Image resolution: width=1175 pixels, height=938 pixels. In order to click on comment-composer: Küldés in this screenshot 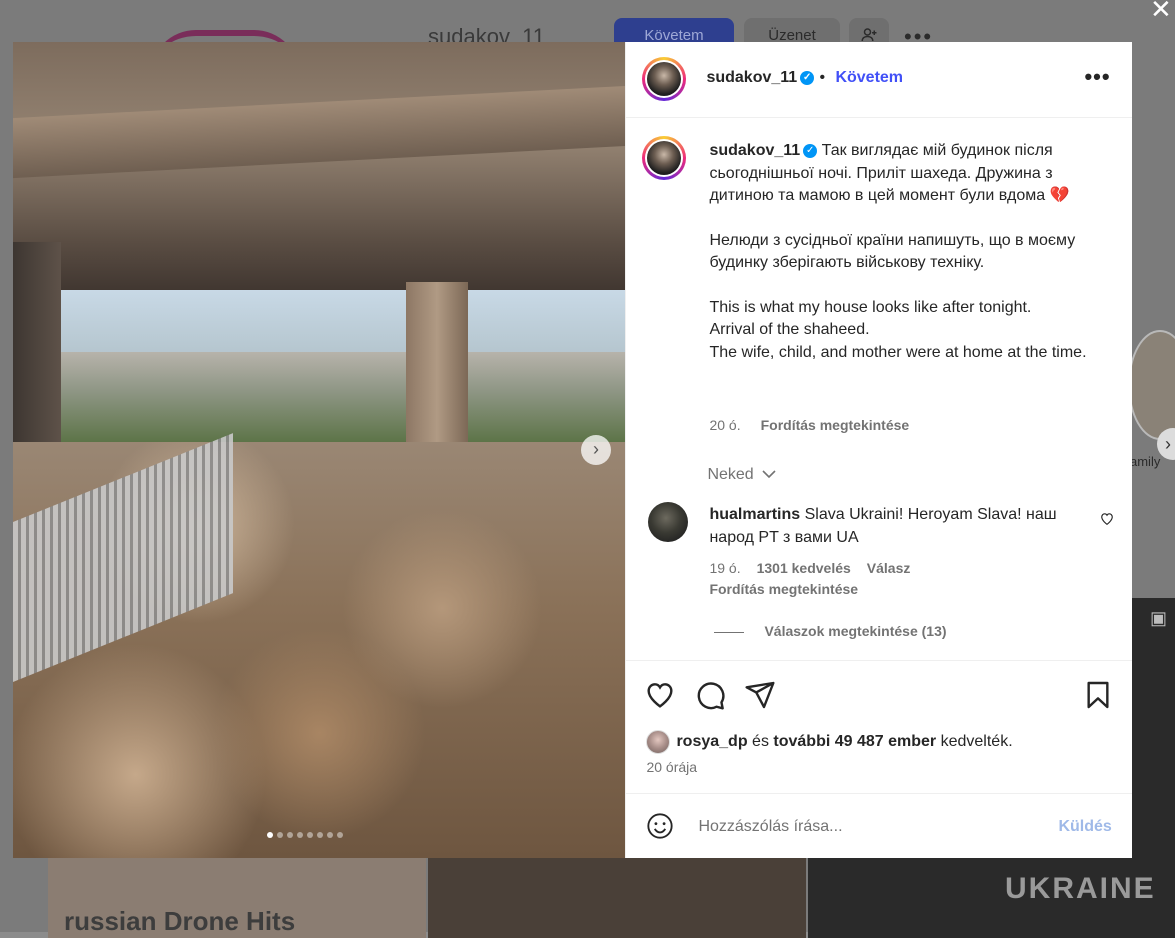, I will do `click(879, 826)`.